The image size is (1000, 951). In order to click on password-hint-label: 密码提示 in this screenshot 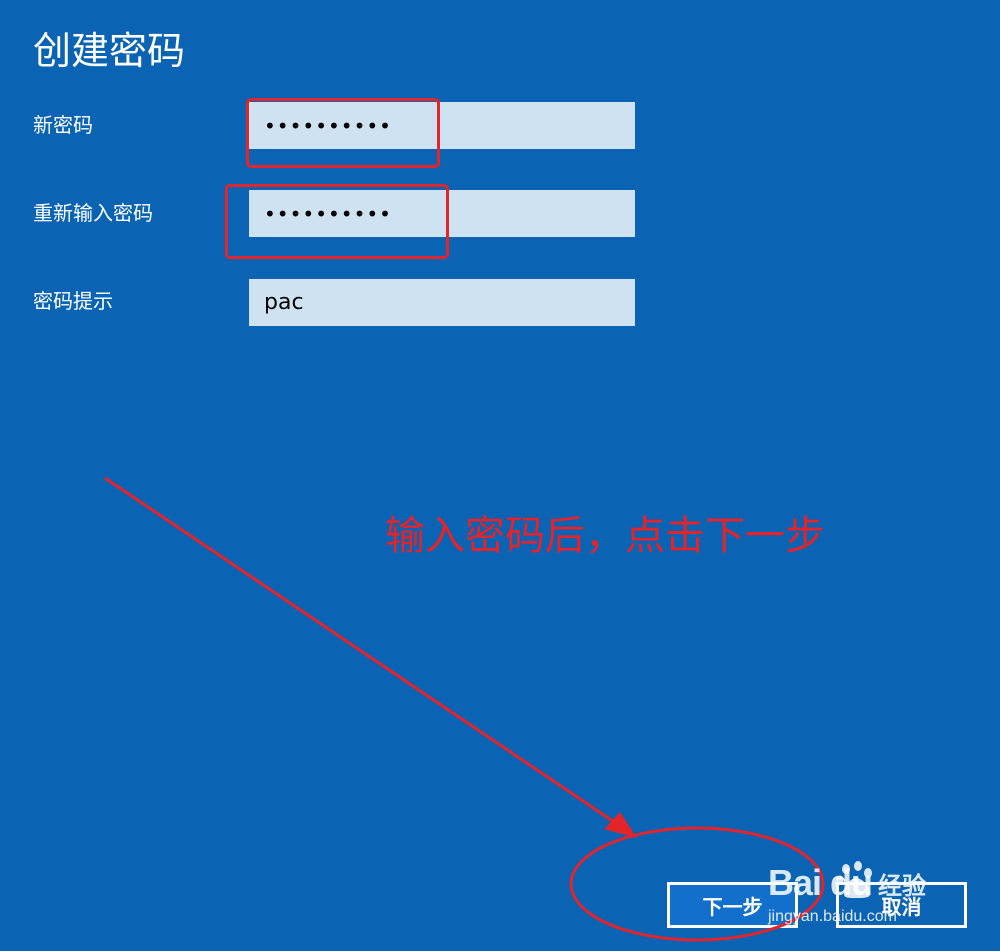, I will do `click(73, 301)`.